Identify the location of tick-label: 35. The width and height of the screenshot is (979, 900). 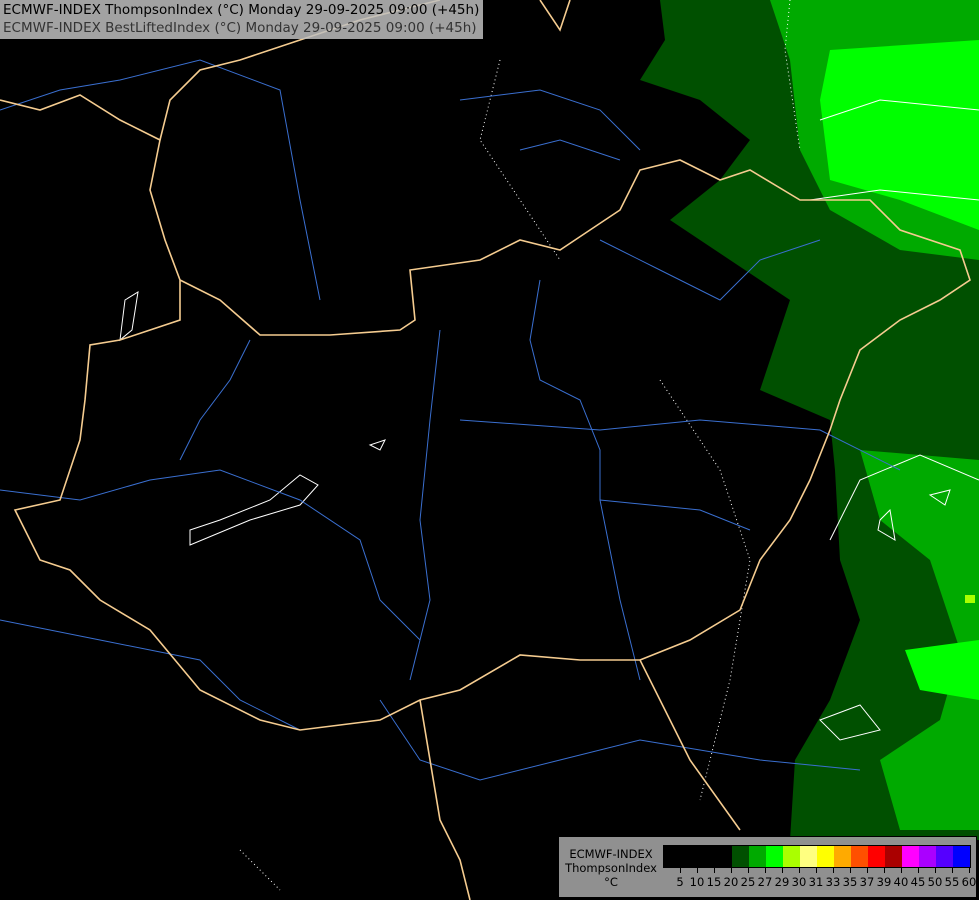
(850, 882).